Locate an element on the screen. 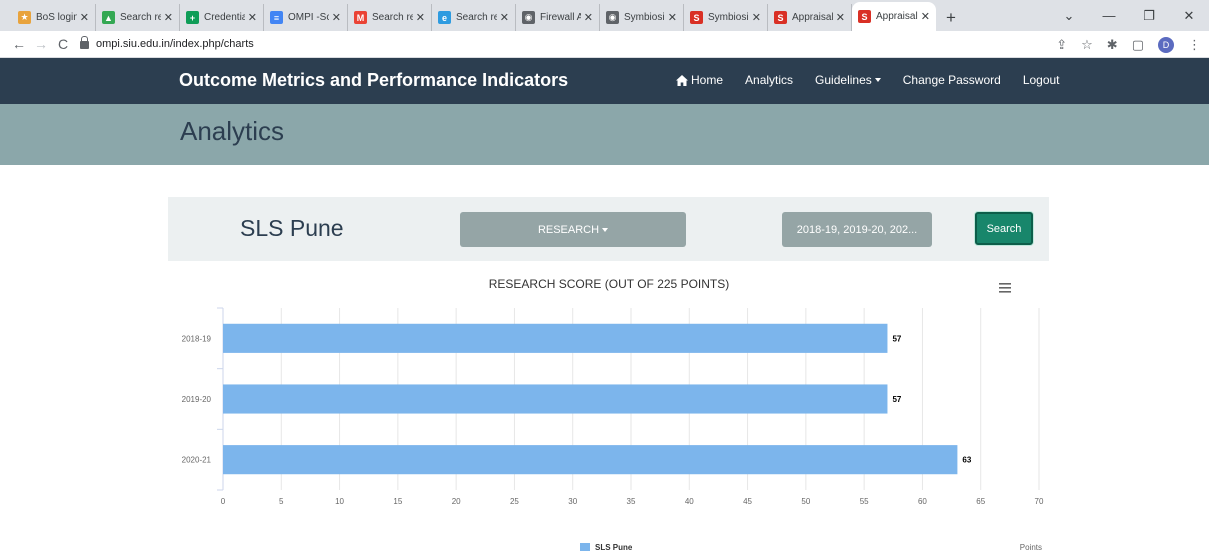  browser-tab: + Credential✕ is located at coordinates (222, 17).